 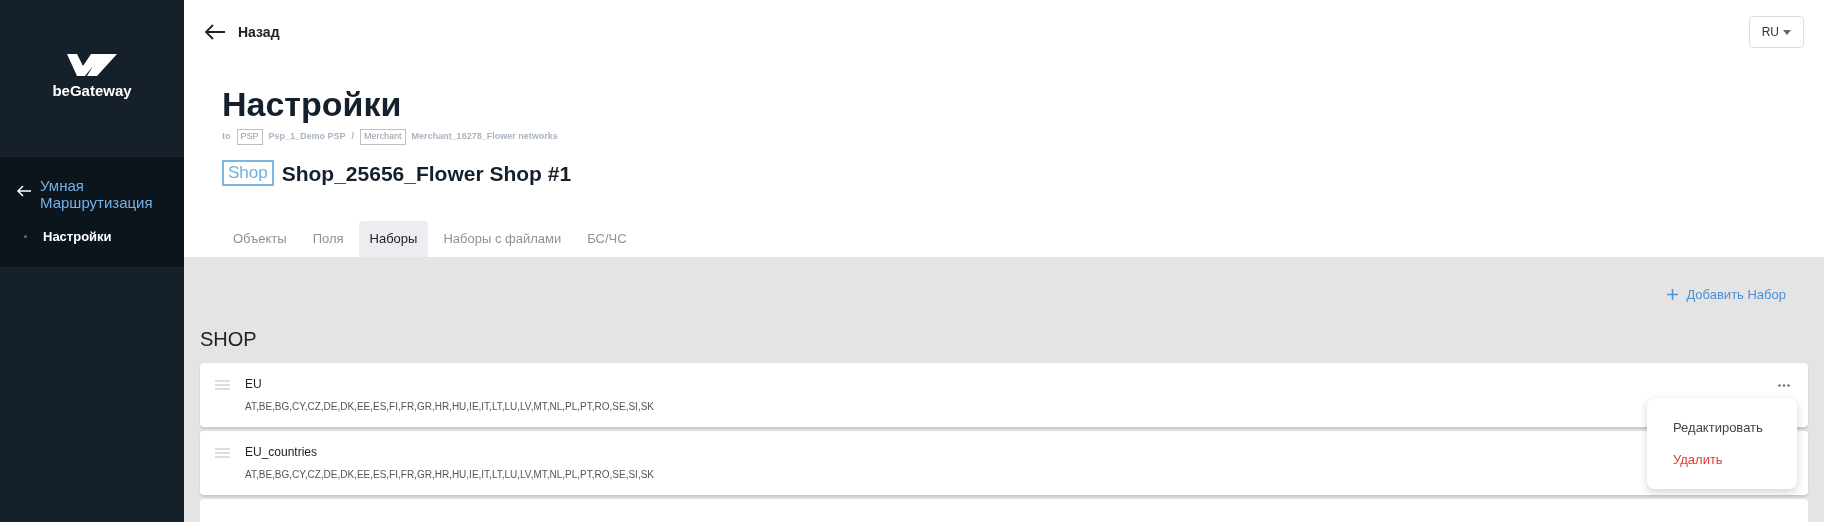 What do you see at coordinates (1776, 32) in the screenshot?
I see `language-select: RU` at bounding box center [1776, 32].